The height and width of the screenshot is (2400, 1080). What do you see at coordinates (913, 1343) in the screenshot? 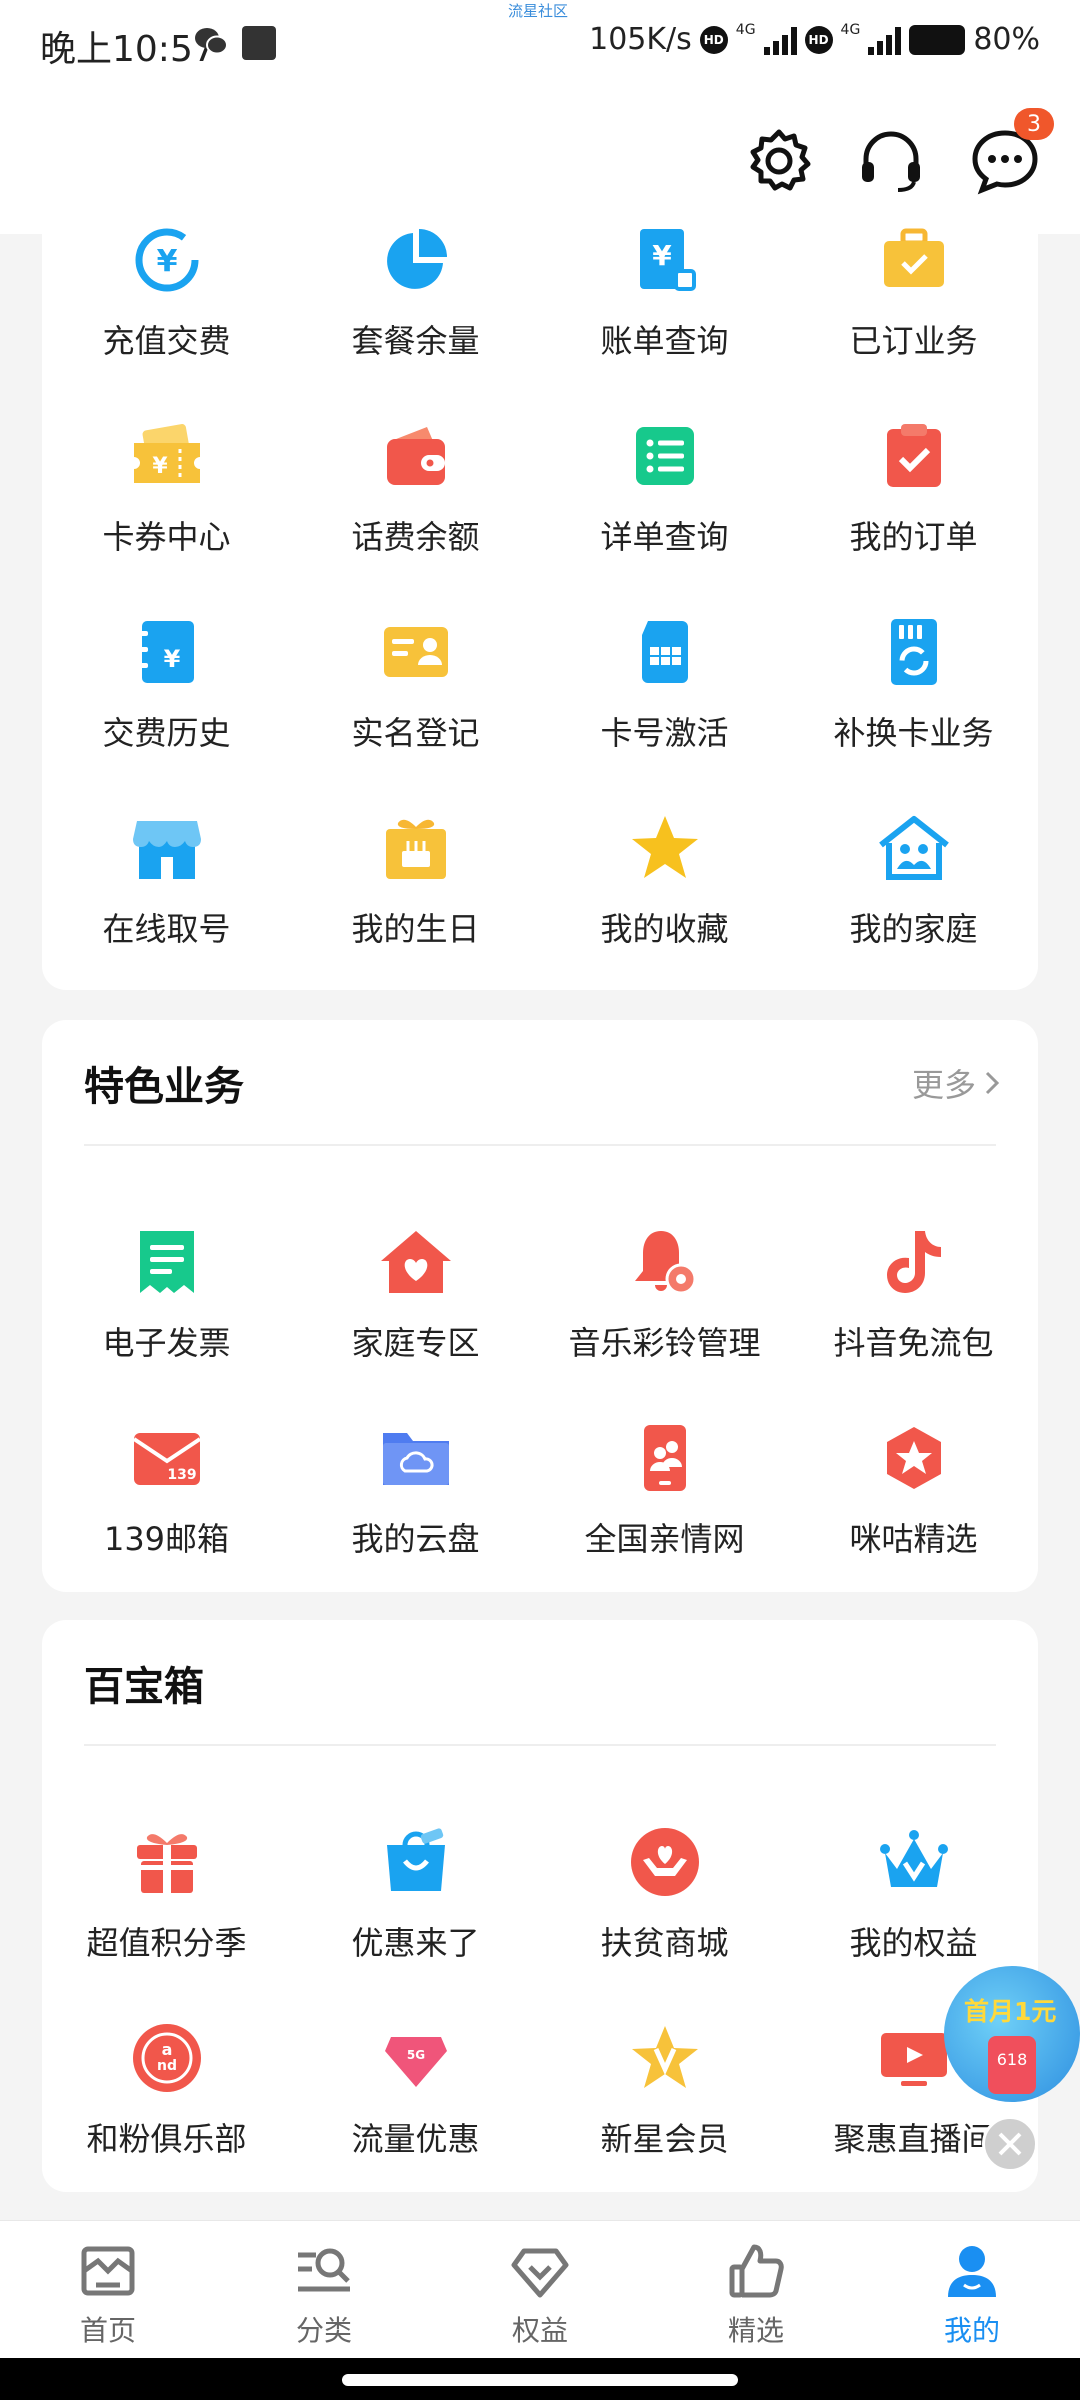
I see `featured-label: 抖音免流包` at bounding box center [913, 1343].